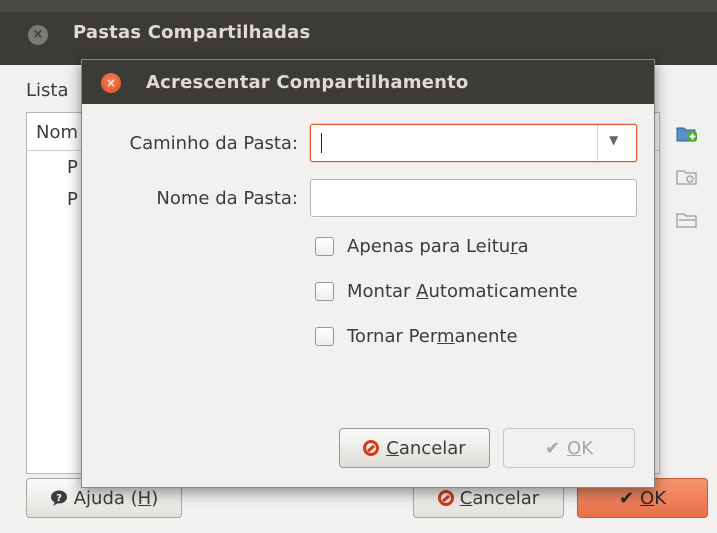  Describe the element at coordinates (307, 82) in the screenshot. I see `dialog-title: Acrescentar Compartilhamento` at that location.